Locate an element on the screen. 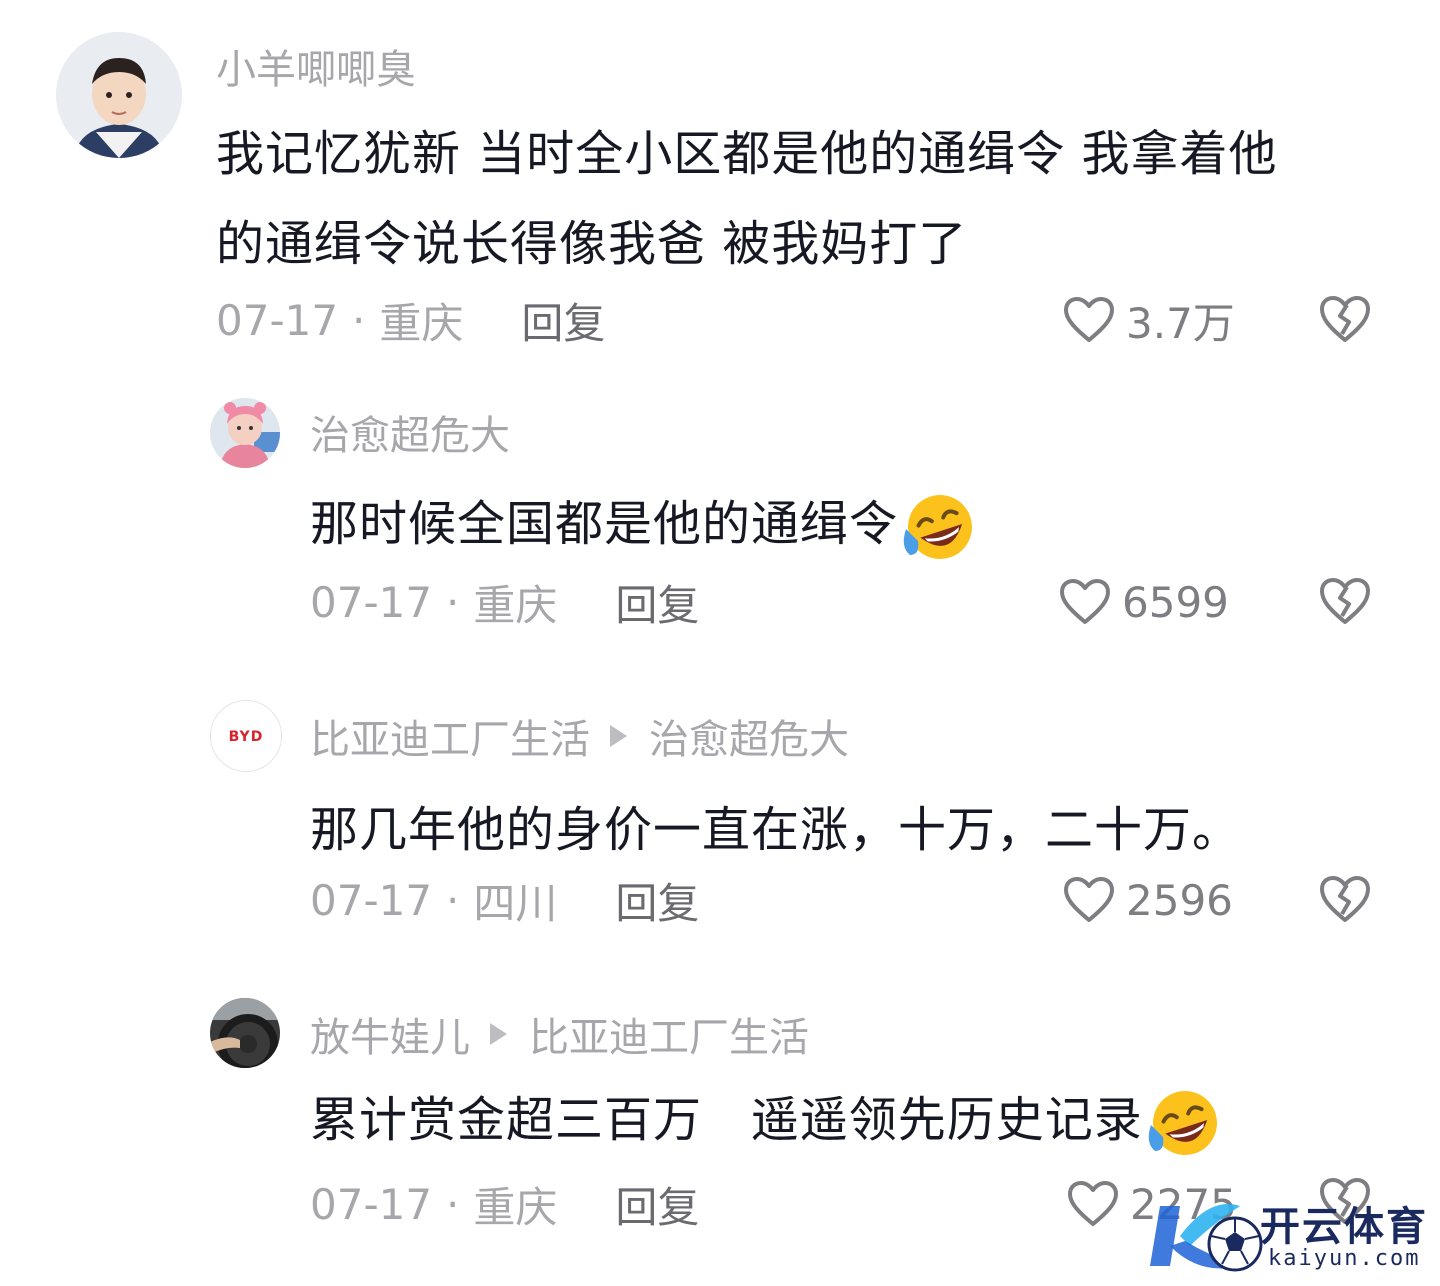  byd-logo-text: BYD is located at coordinates (246, 737).